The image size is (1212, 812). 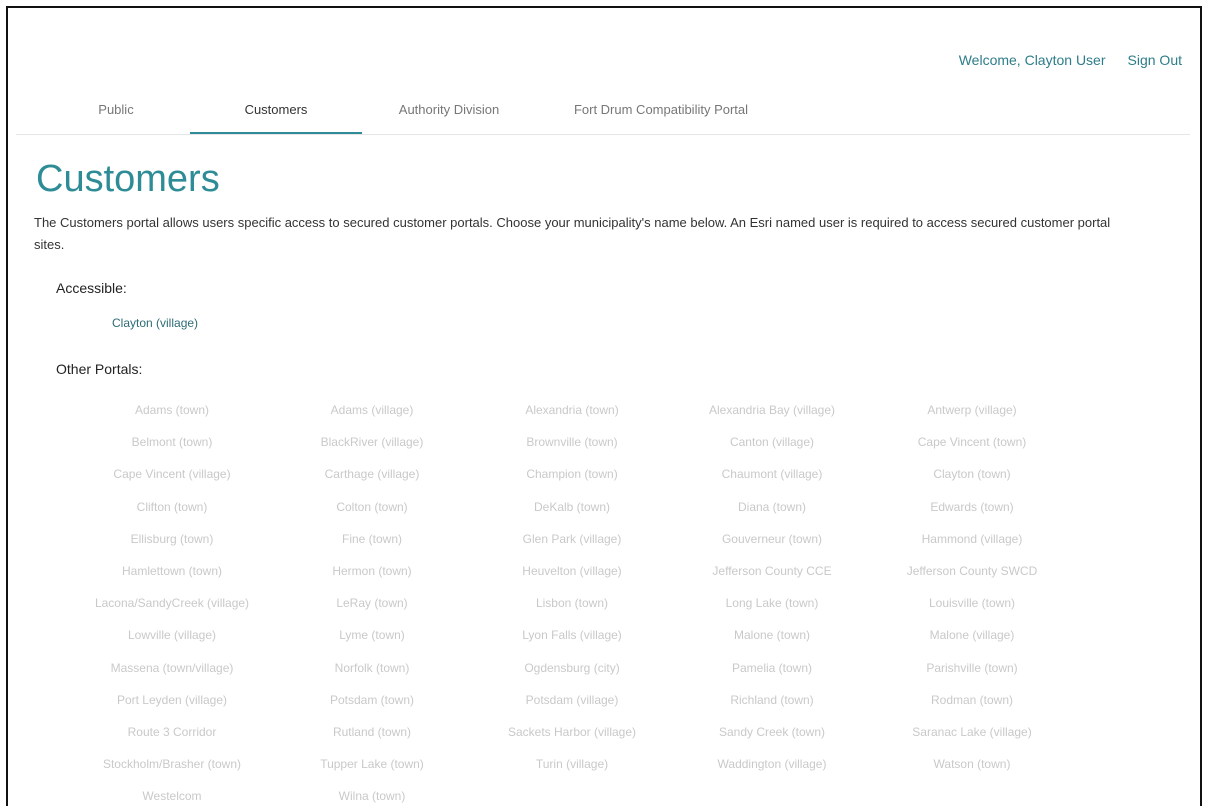 I want to click on portal-link: Cape Vincent (village), so click(x=172, y=474).